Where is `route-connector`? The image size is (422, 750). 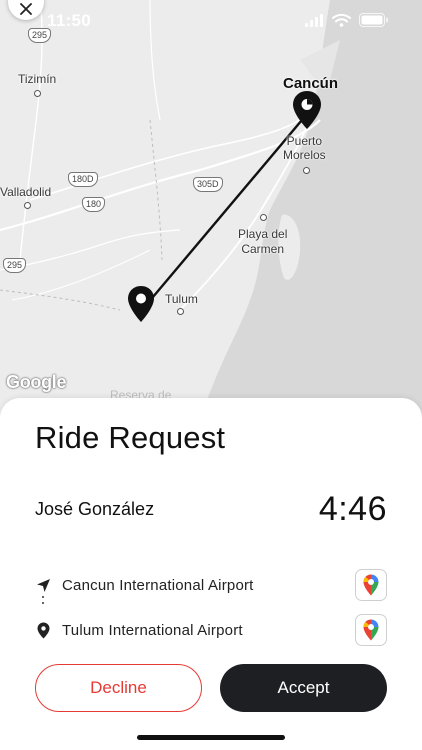
route-connector is located at coordinates (43, 603).